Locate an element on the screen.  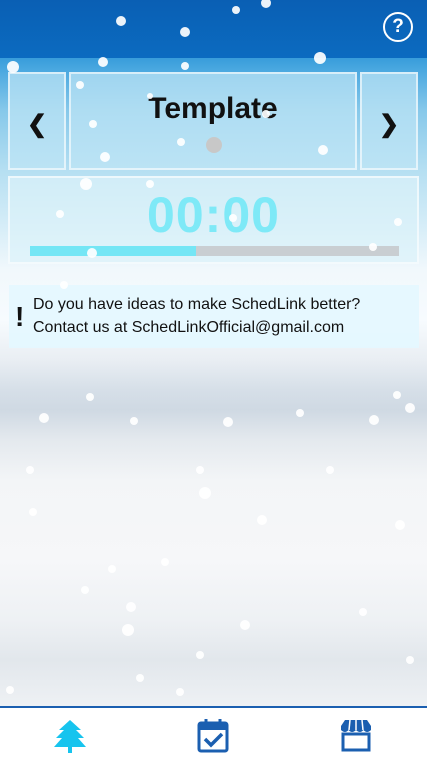
shop-icon is located at coordinates (356, 735).